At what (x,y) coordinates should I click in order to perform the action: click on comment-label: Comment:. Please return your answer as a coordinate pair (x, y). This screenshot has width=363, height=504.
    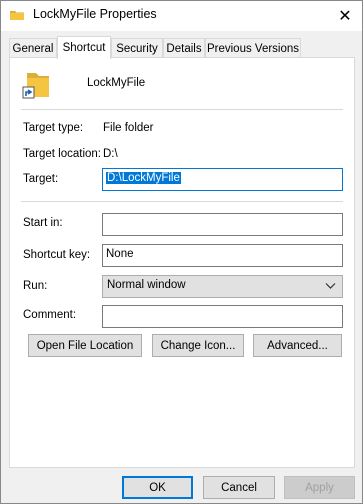
    Looking at the image, I should click on (50, 315).